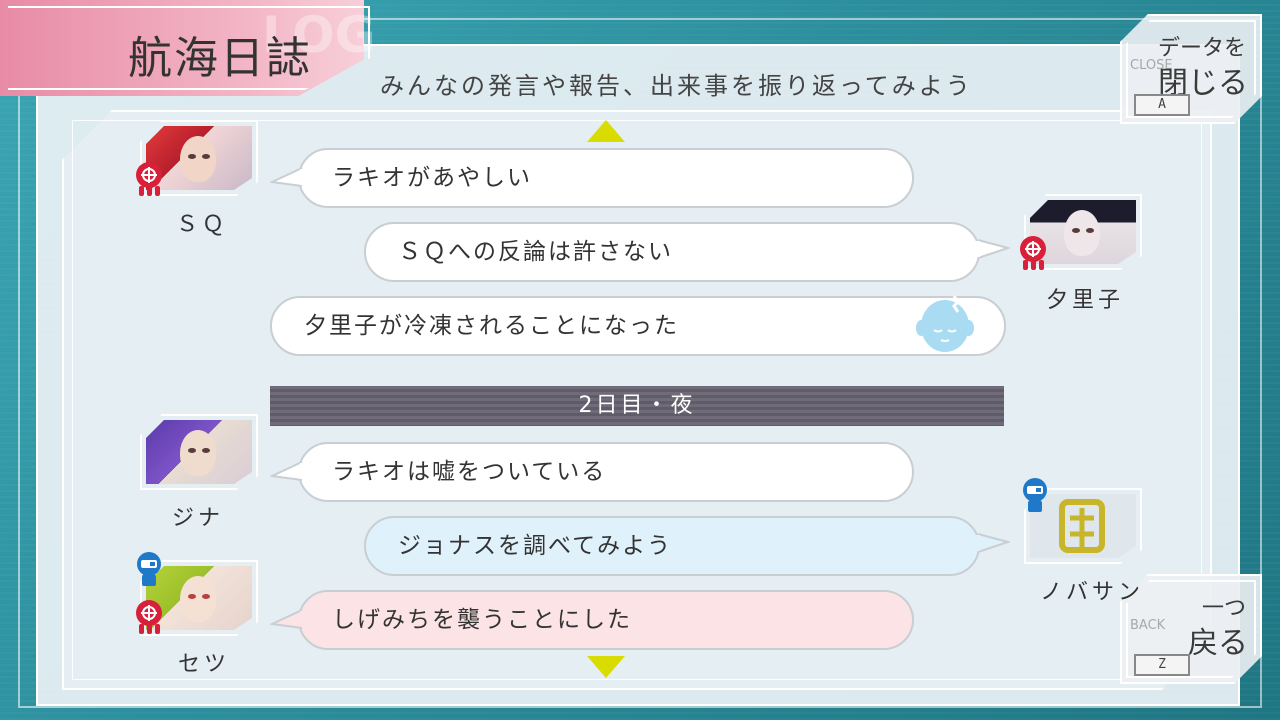  What do you see at coordinates (220, 58) in the screenshot?
I see `page-title: 航海日誌` at bounding box center [220, 58].